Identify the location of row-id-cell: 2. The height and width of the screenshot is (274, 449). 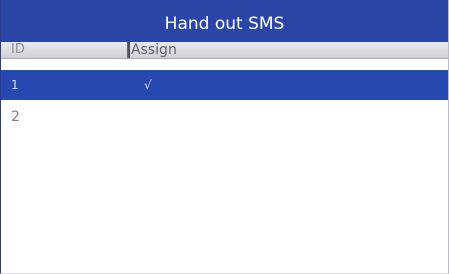
(15, 117).